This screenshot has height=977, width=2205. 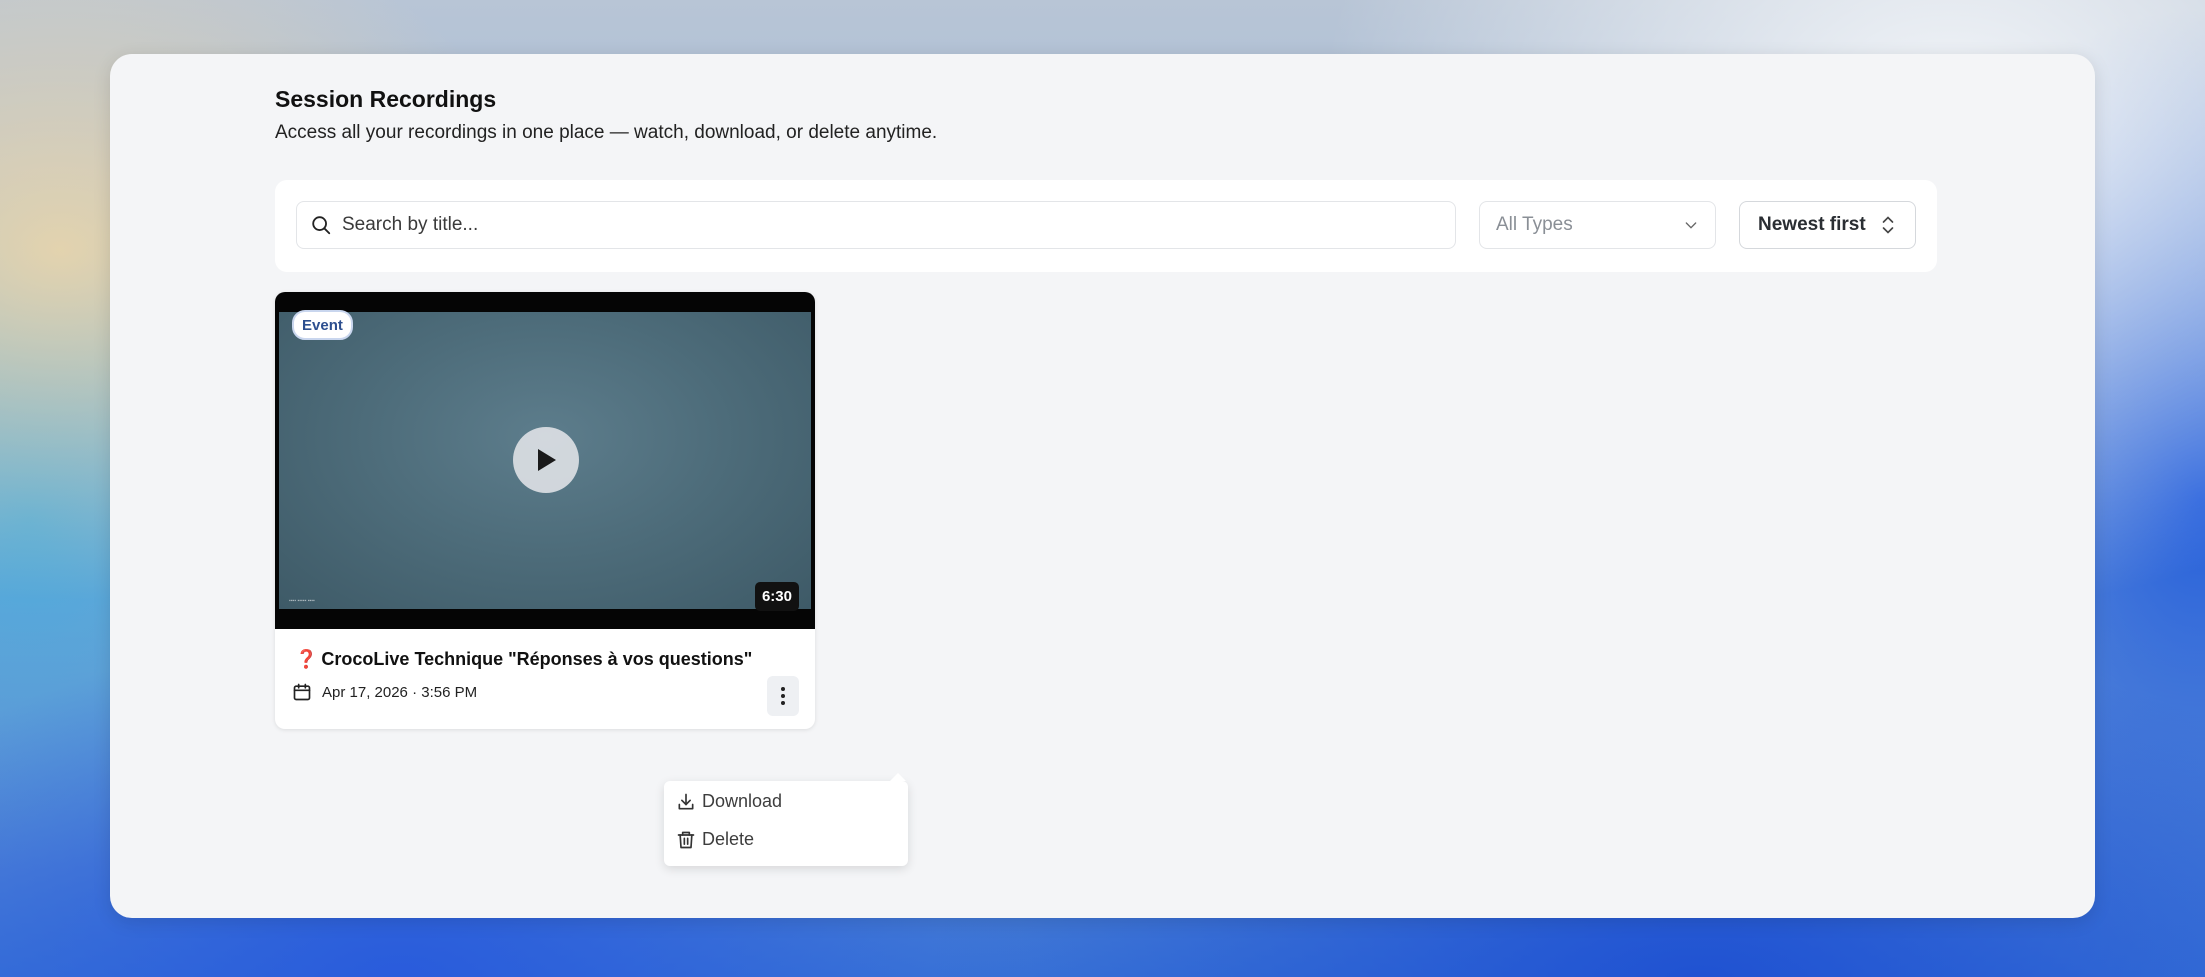 I want to click on vertical-ellipsis-icon, so click(x=783, y=696).